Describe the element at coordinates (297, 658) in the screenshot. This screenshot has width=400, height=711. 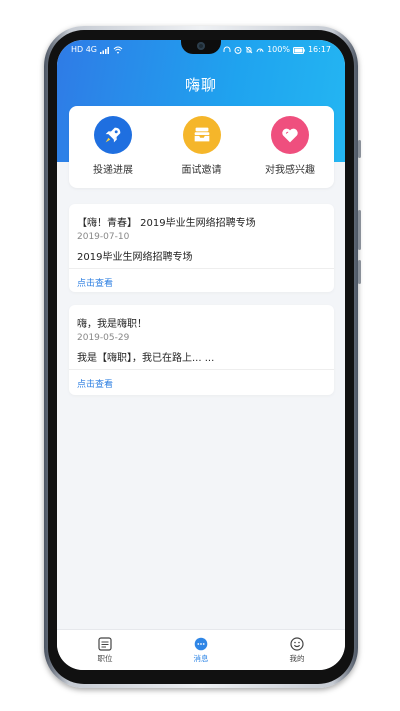
I see `tab-label: 我的` at that location.